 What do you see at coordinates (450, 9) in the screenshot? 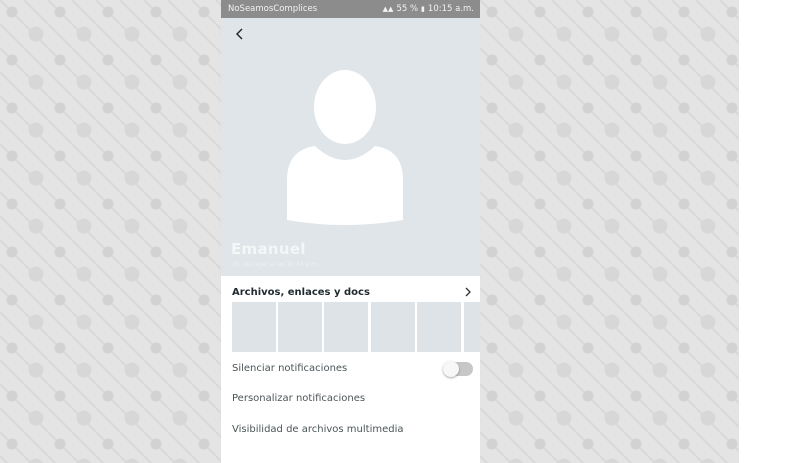
I see `clock: 10:15 a.m.` at bounding box center [450, 9].